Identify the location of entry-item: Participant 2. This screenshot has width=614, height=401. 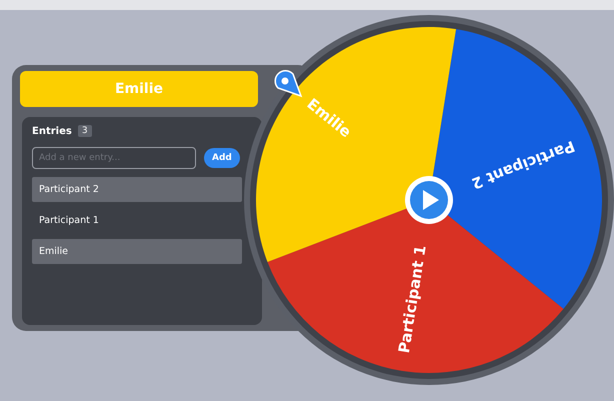
(137, 189).